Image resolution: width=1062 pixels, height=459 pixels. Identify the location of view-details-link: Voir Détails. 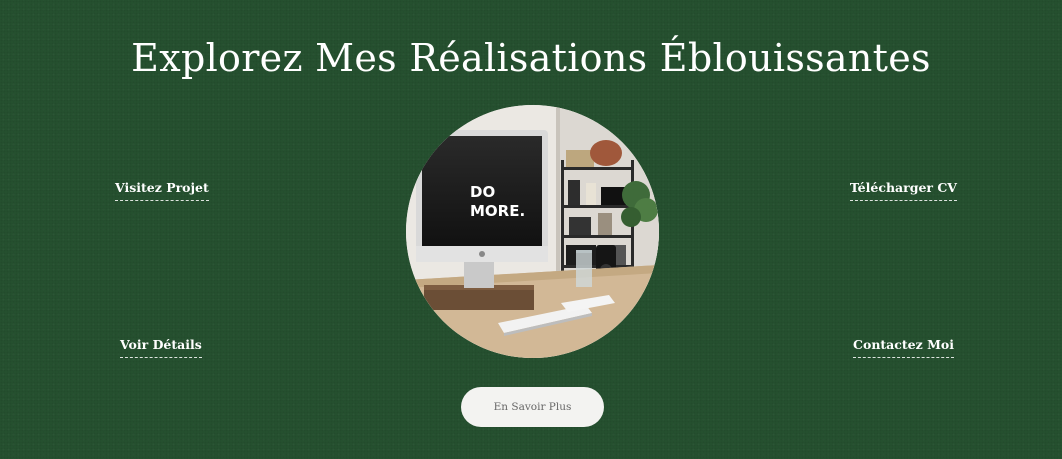
(161, 347).